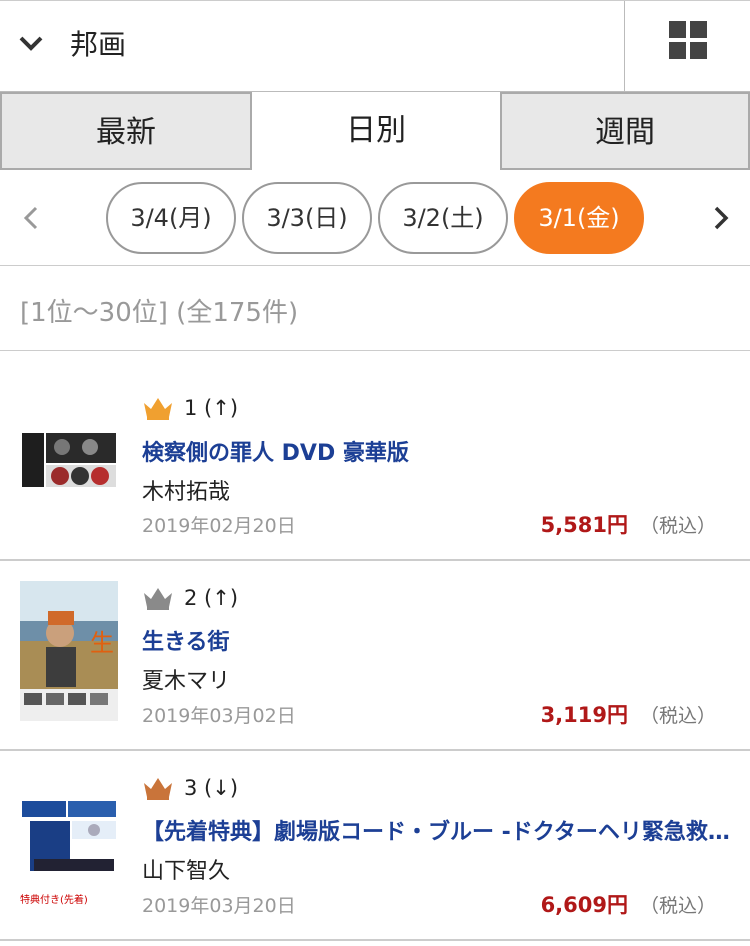 This screenshot has height=946, width=750. What do you see at coordinates (159, 313) in the screenshot?
I see `ranking-range: [1位〜30位] (全175件)` at bounding box center [159, 313].